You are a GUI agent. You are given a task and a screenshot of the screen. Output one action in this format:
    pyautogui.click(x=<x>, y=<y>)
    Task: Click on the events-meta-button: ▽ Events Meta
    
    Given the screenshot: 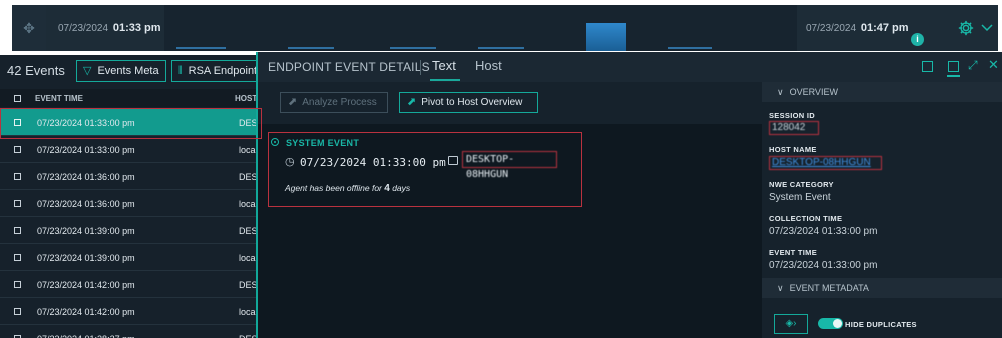 What is the action you would take?
    pyautogui.click(x=121, y=71)
    